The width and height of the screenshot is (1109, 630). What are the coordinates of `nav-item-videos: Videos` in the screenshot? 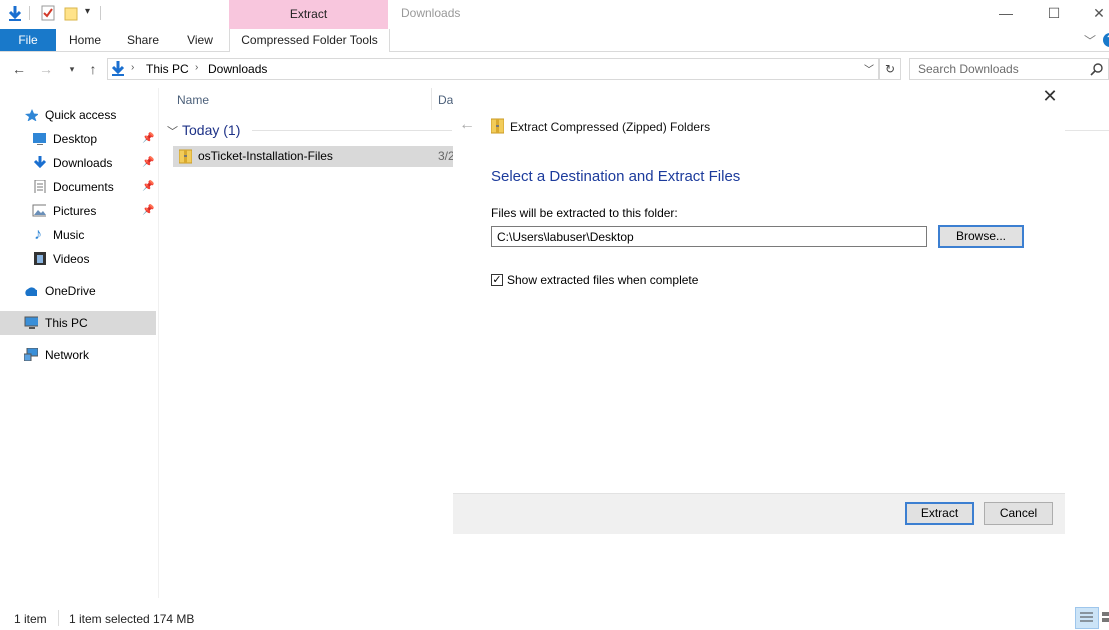 It's located at (78, 259).